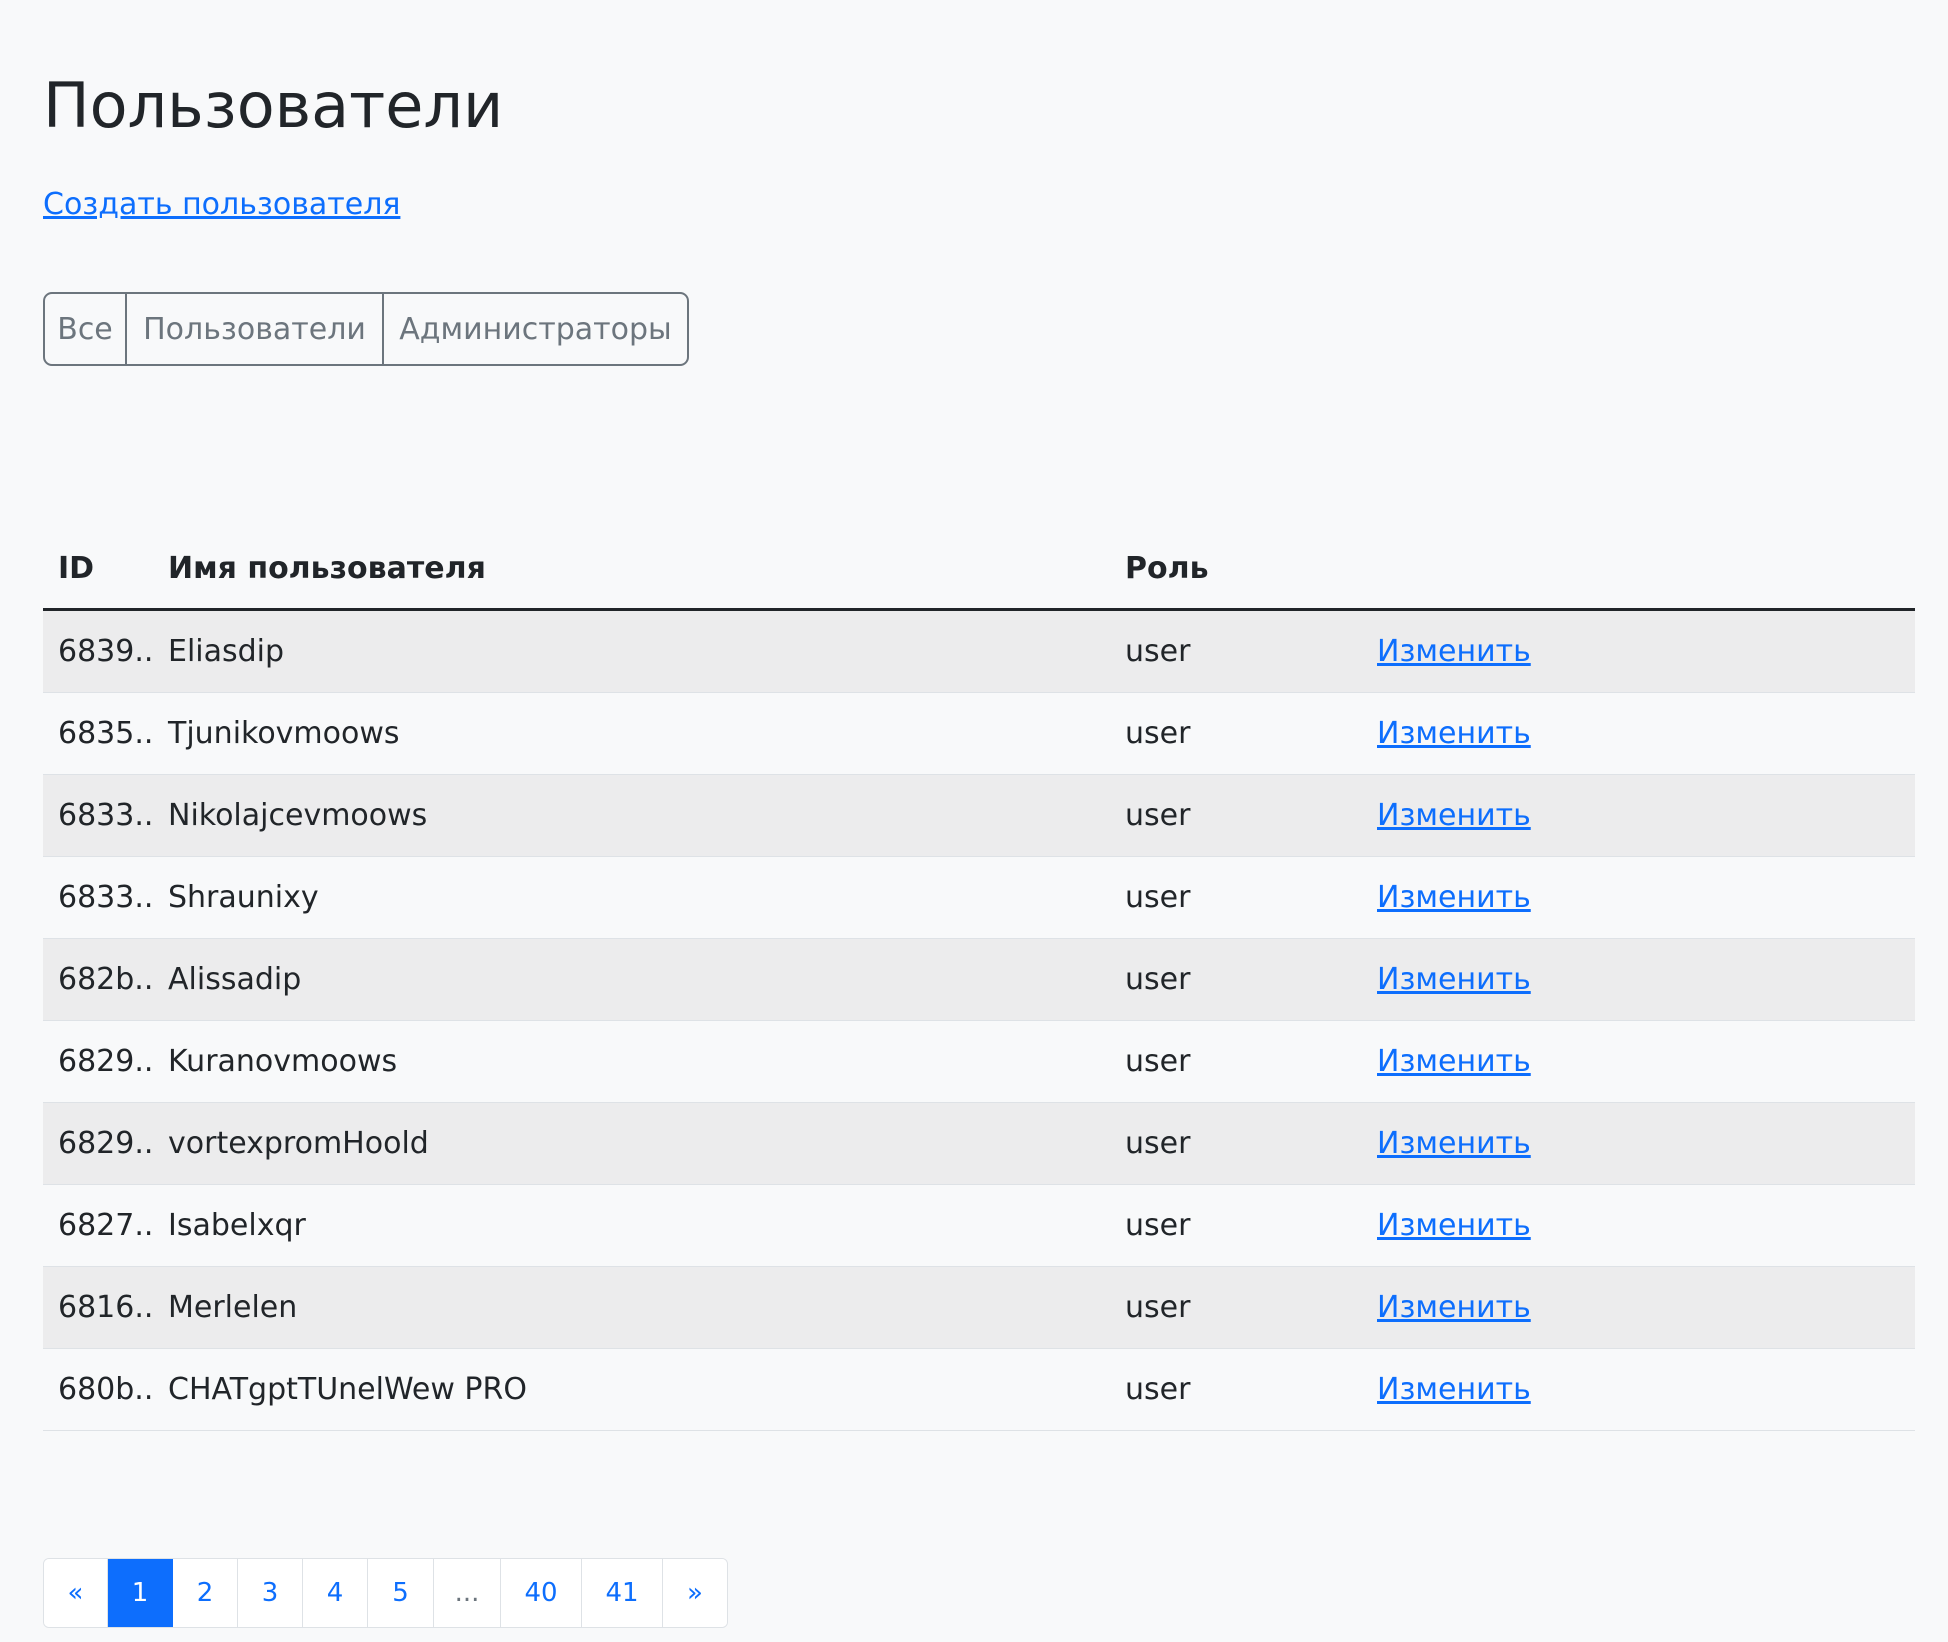 The width and height of the screenshot is (1948, 1642). I want to click on header-actions, so click(1638, 569).